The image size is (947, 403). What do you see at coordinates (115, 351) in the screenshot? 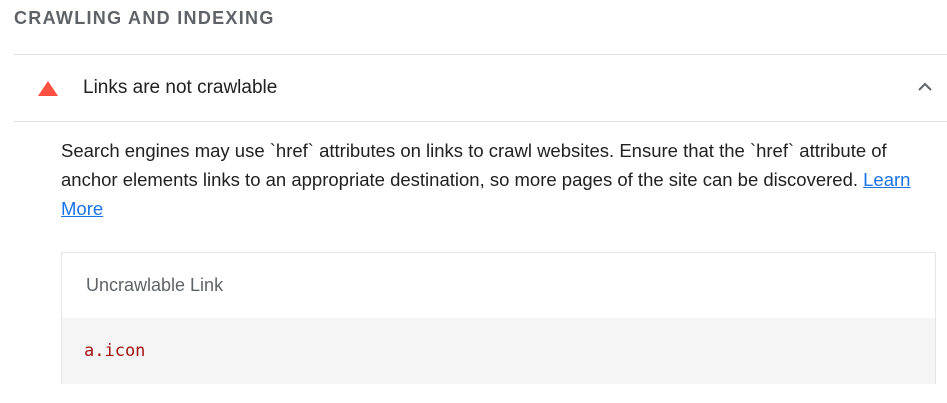
I see `node-selector: a.icon` at bounding box center [115, 351].